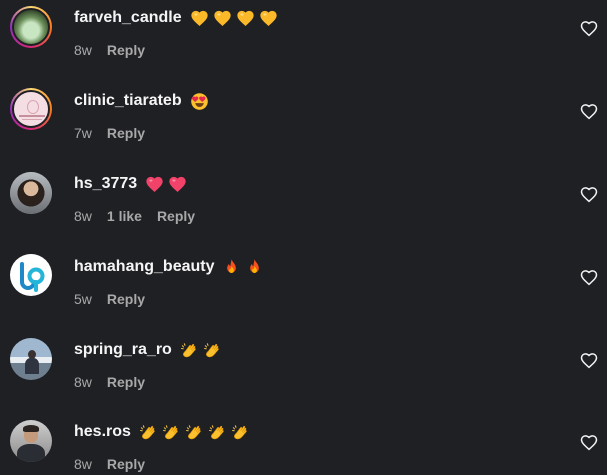 This screenshot has width=607, height=475. What do you see at coordinates (102, 432) in the screenshot?
I see `username: hes.ros` at bounding box center [102, 432].